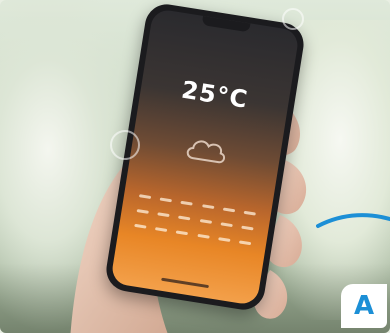 The image size is (390, 333). I want to click on status-right, so click(286, 40).